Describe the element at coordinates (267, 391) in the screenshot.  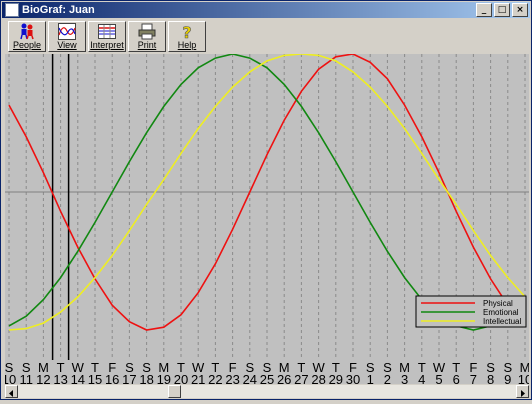
I see `horizontal-scrollbar` at that location.